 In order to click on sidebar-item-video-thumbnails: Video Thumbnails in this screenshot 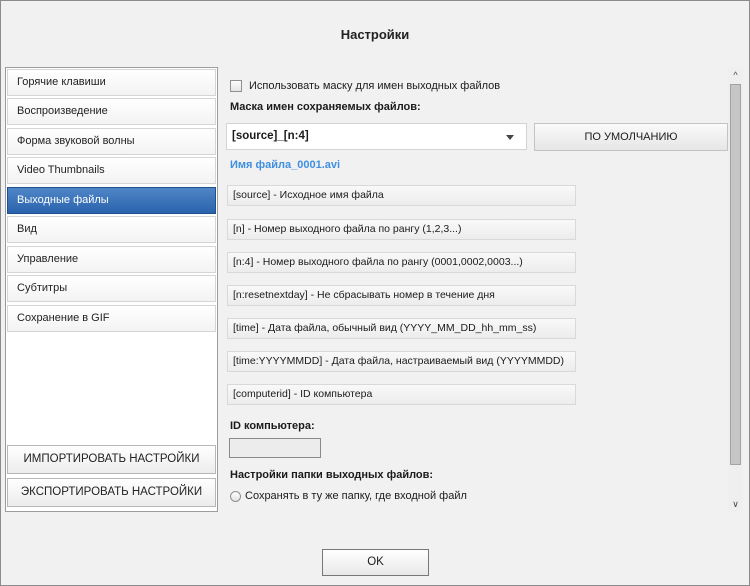, I will do `click(111, 170)`.